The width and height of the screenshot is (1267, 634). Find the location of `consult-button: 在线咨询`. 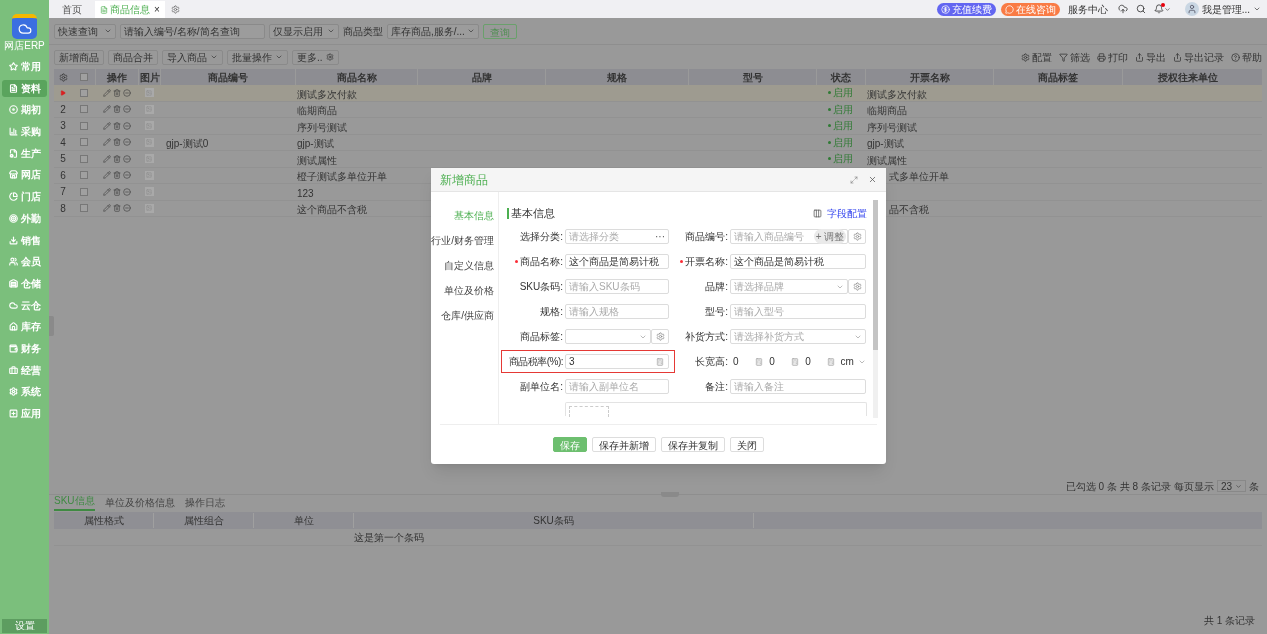

consult-button: 在线咨询 is located at coordinates (1030, 9).